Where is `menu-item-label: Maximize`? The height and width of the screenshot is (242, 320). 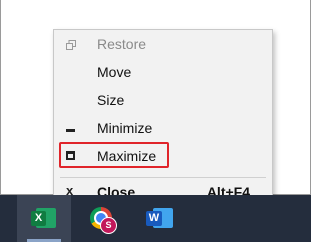 menu-item-label: Maximize is located at coordinates (127, 156).